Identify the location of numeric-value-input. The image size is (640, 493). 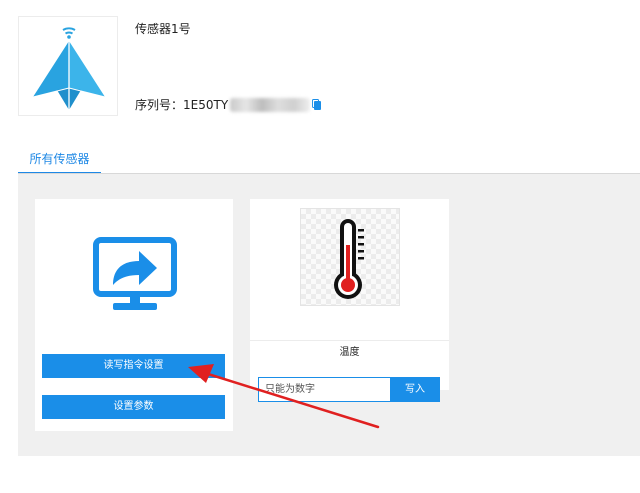
(324, 389).